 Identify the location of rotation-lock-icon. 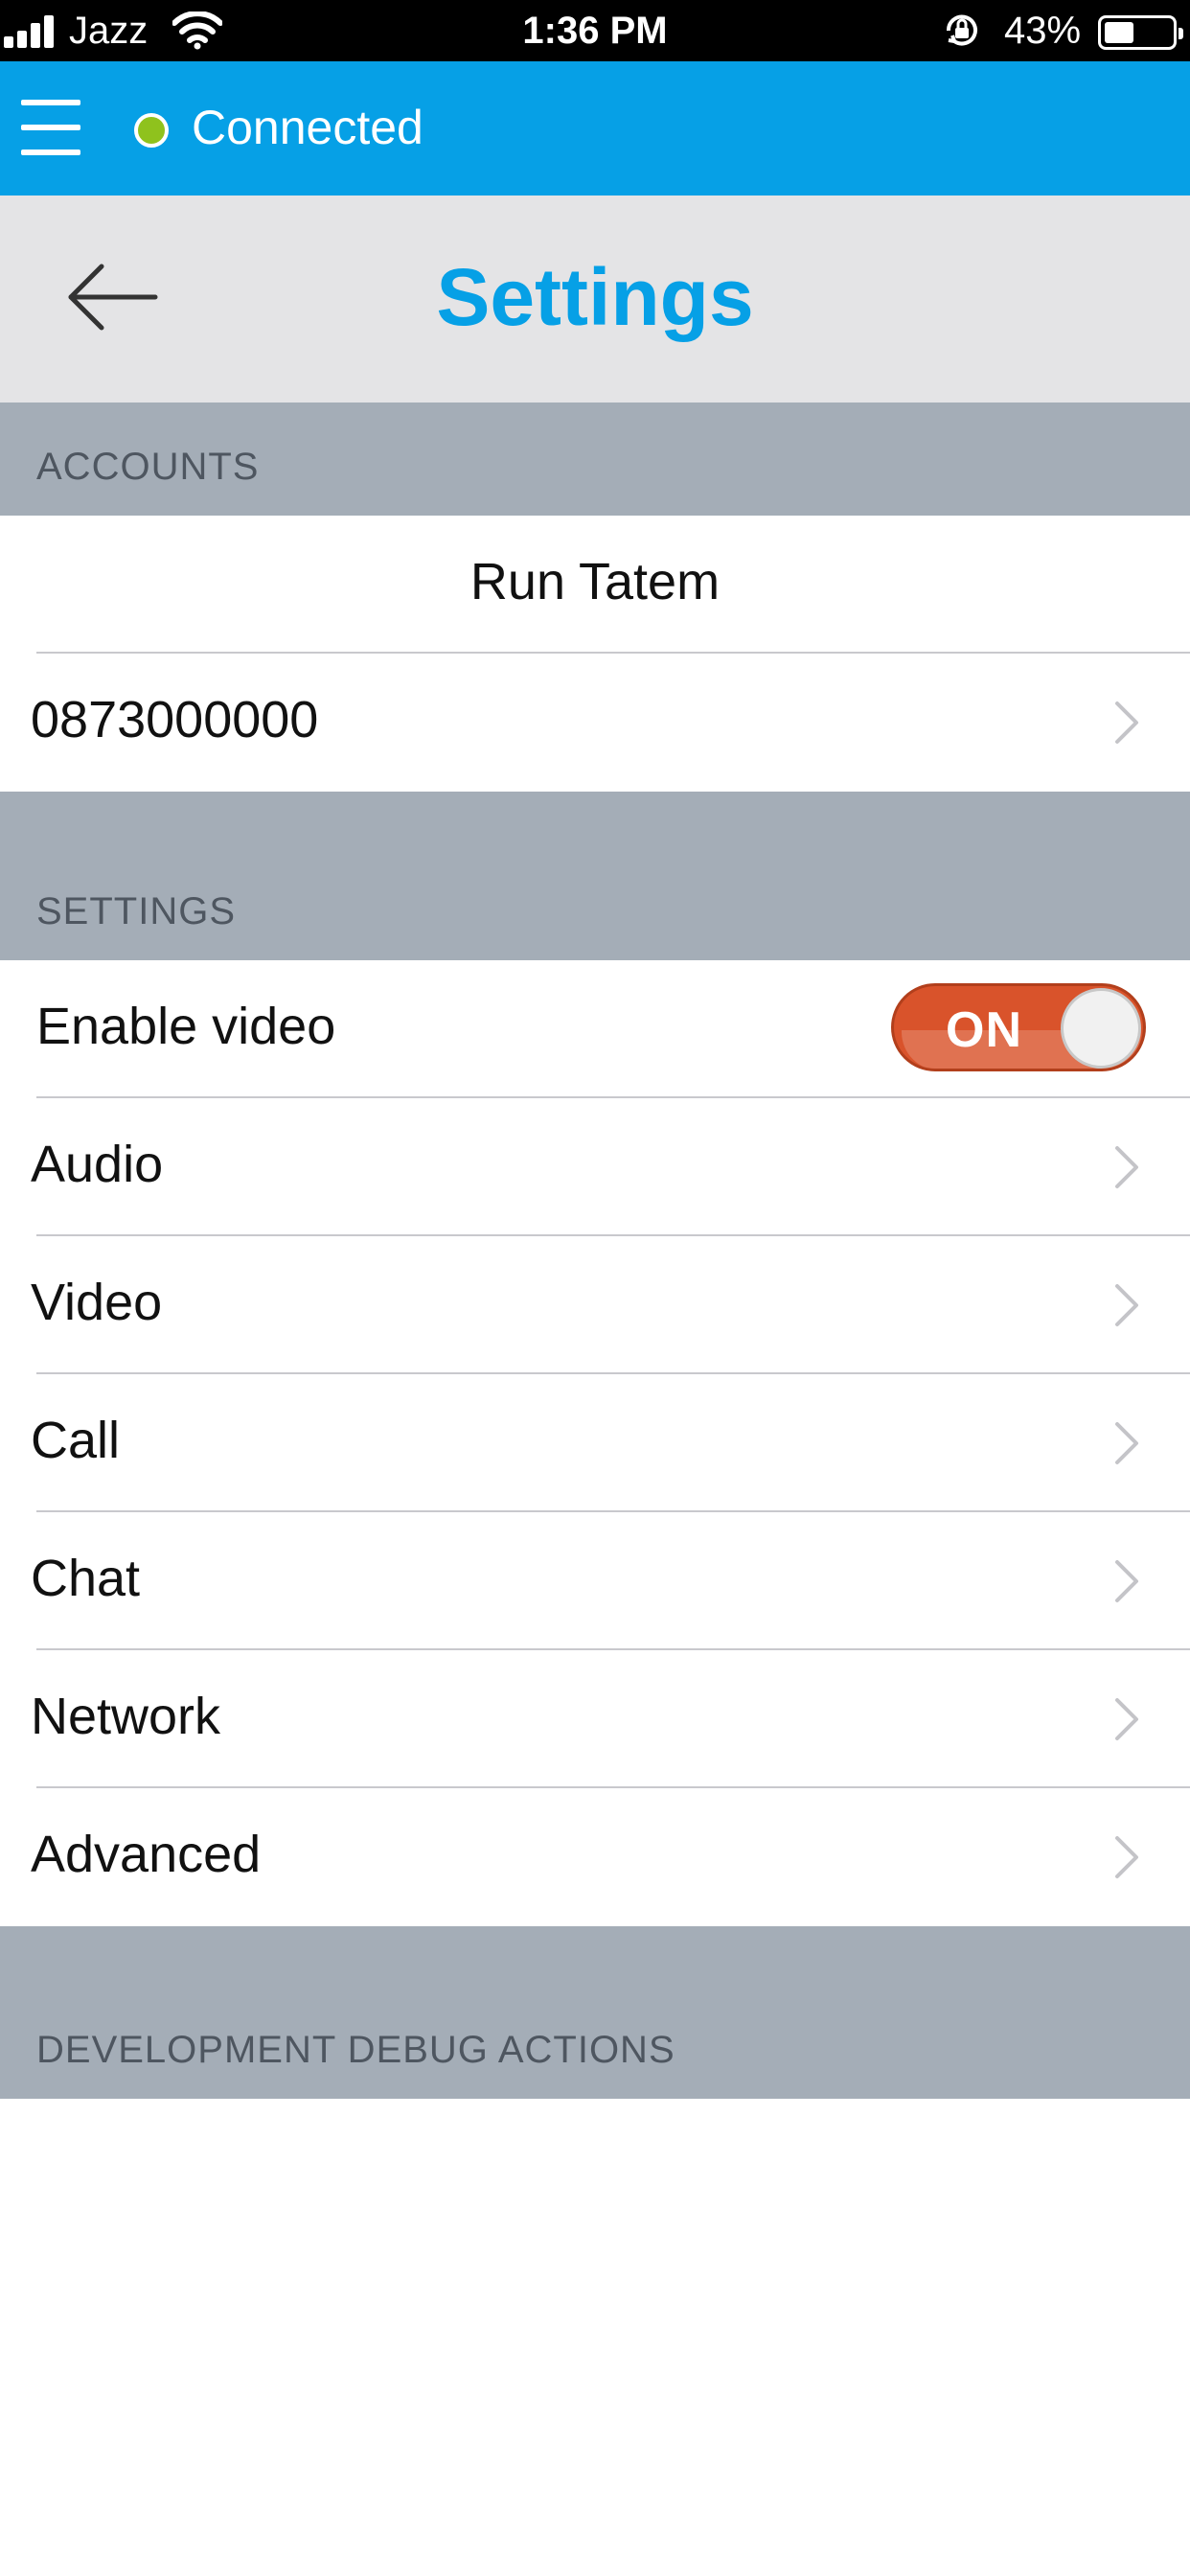
(962, 30).